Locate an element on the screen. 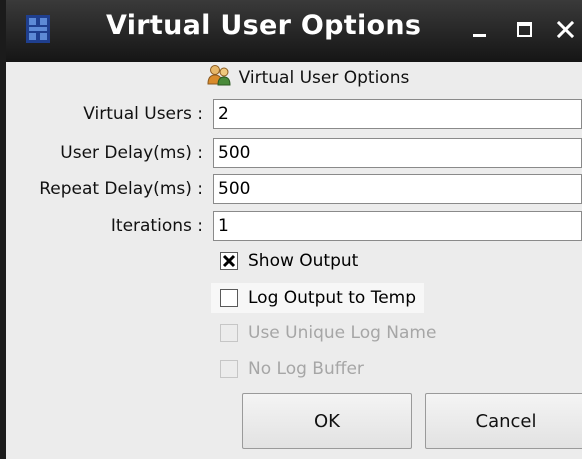  log-output-to-temp-label: Log Output to Temp is located at coordinates (332, 298).